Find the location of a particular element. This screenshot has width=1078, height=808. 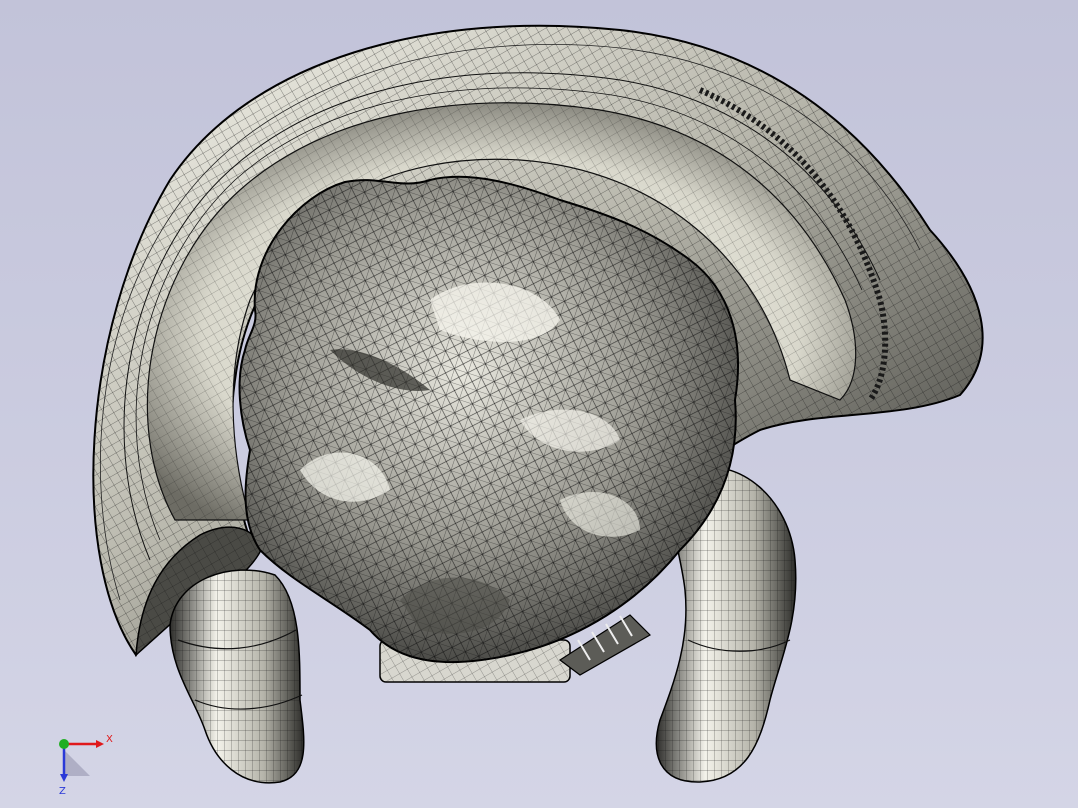

y-axis-icon is located at coordinates (64, 744).